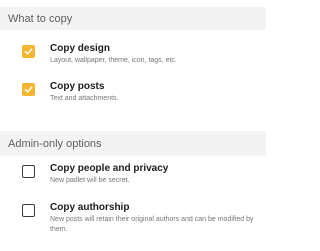  What do you see at coordinates (77, 86) in the screenshot?
I see `option-title: Copy posts` at bounding box center [77, 86].